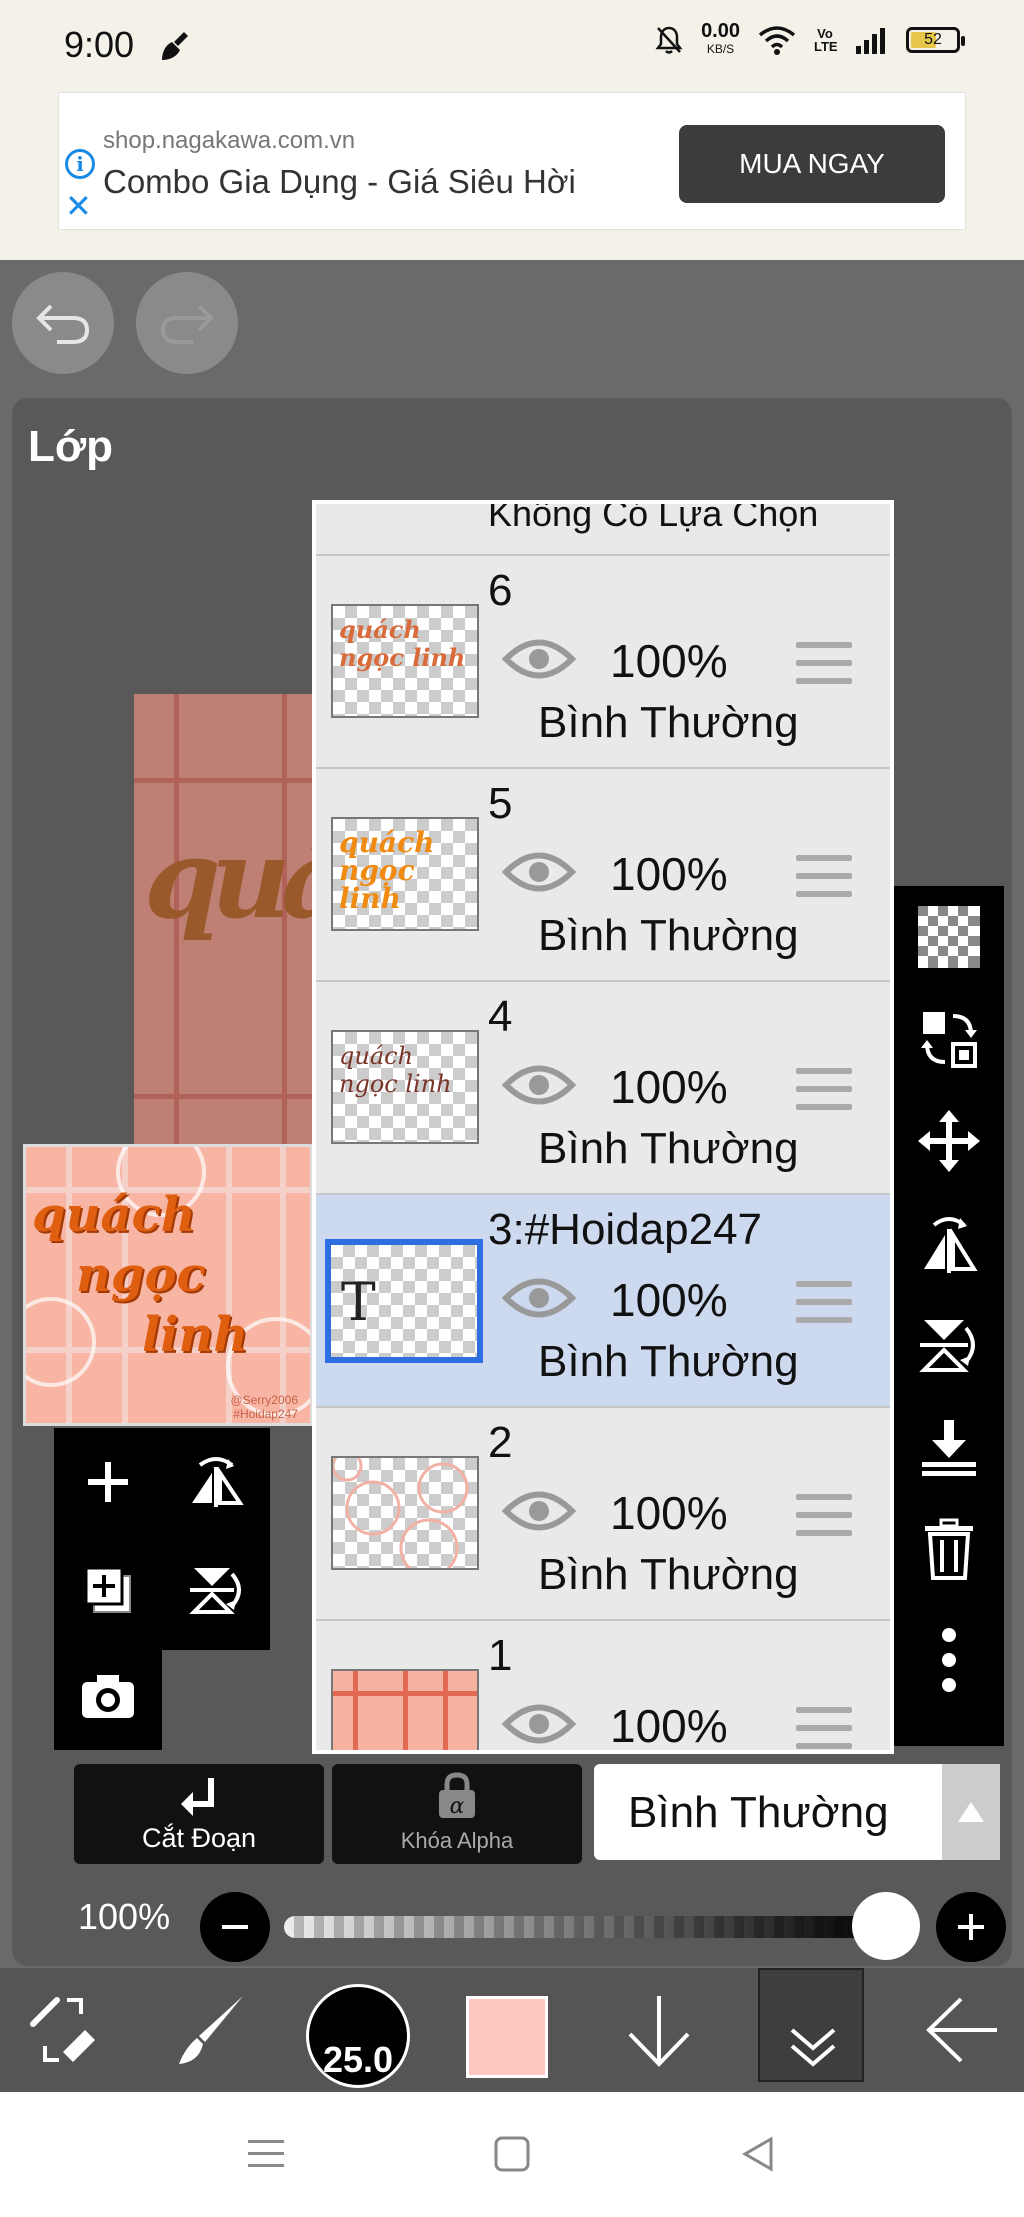  Describe the element at coordinates (266, 2154) in the screenshot. I see `menu-nav-button` at that location.